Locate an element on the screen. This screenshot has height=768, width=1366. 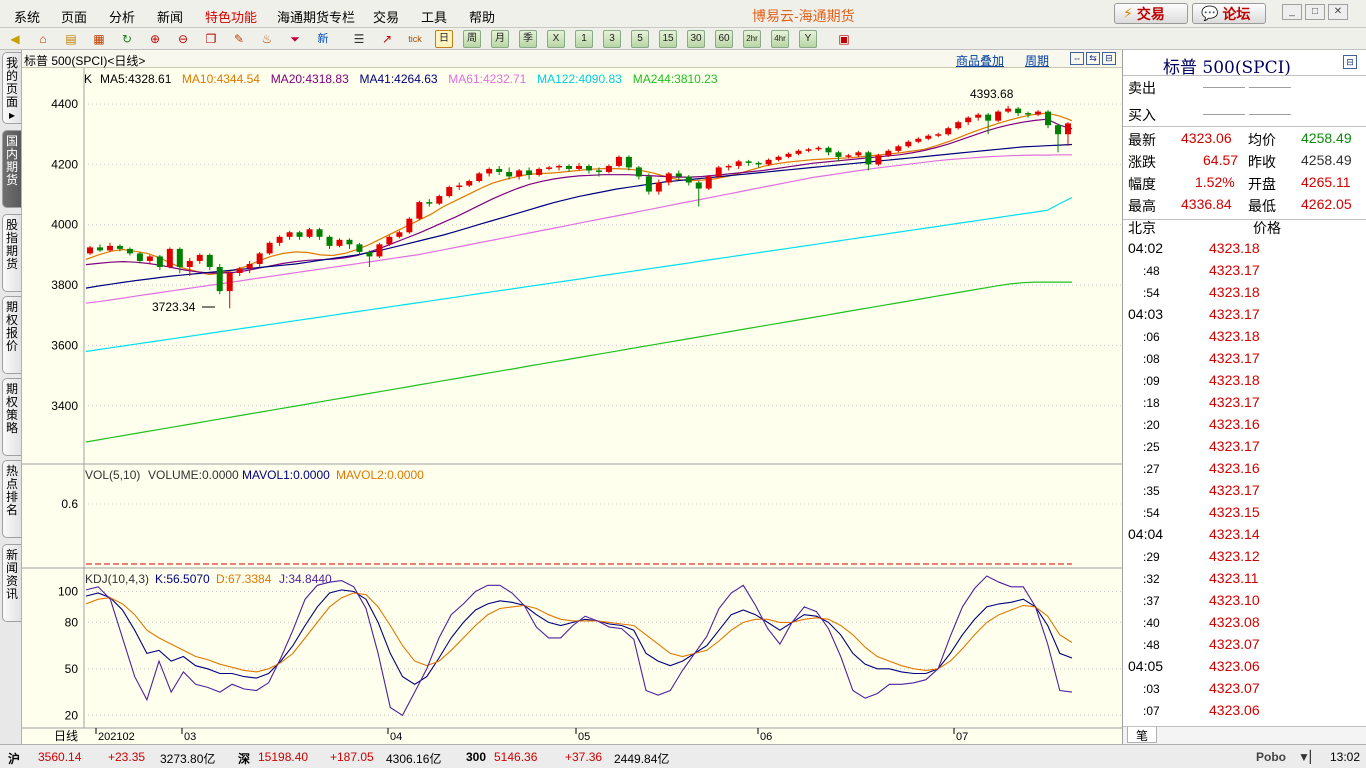
tick-row: :09 4323.18 is located at coordinates (1244, 383).